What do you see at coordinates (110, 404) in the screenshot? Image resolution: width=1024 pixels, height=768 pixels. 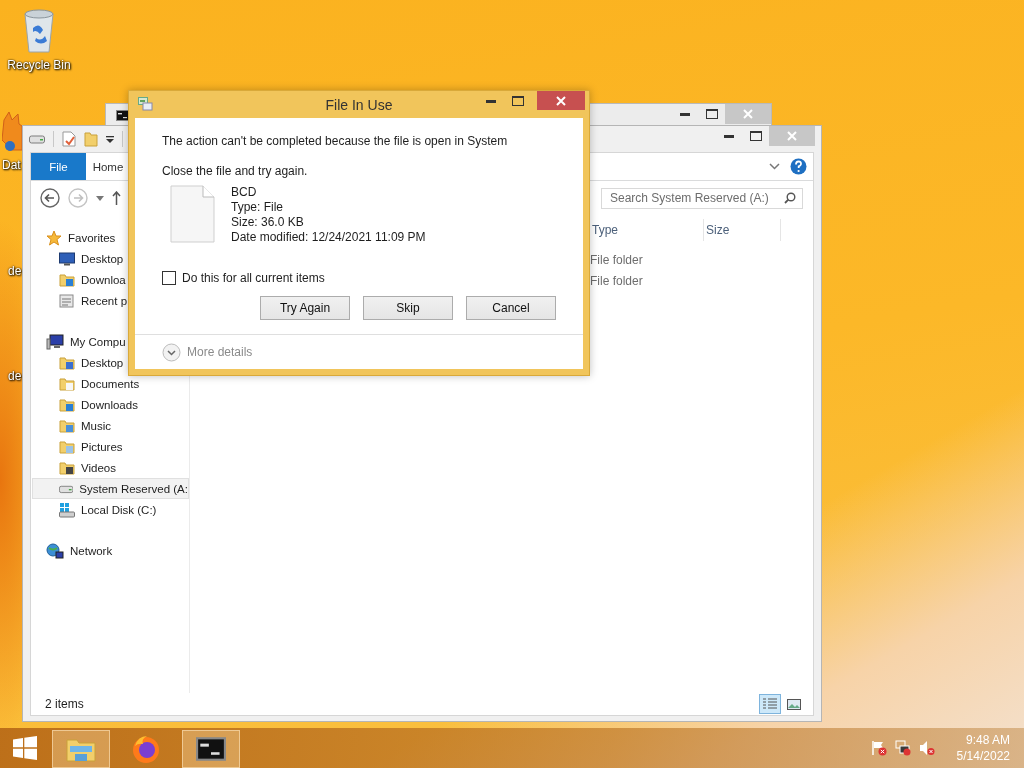 I see `sidebar-item: Downloads` at bounding box center [110, 404].